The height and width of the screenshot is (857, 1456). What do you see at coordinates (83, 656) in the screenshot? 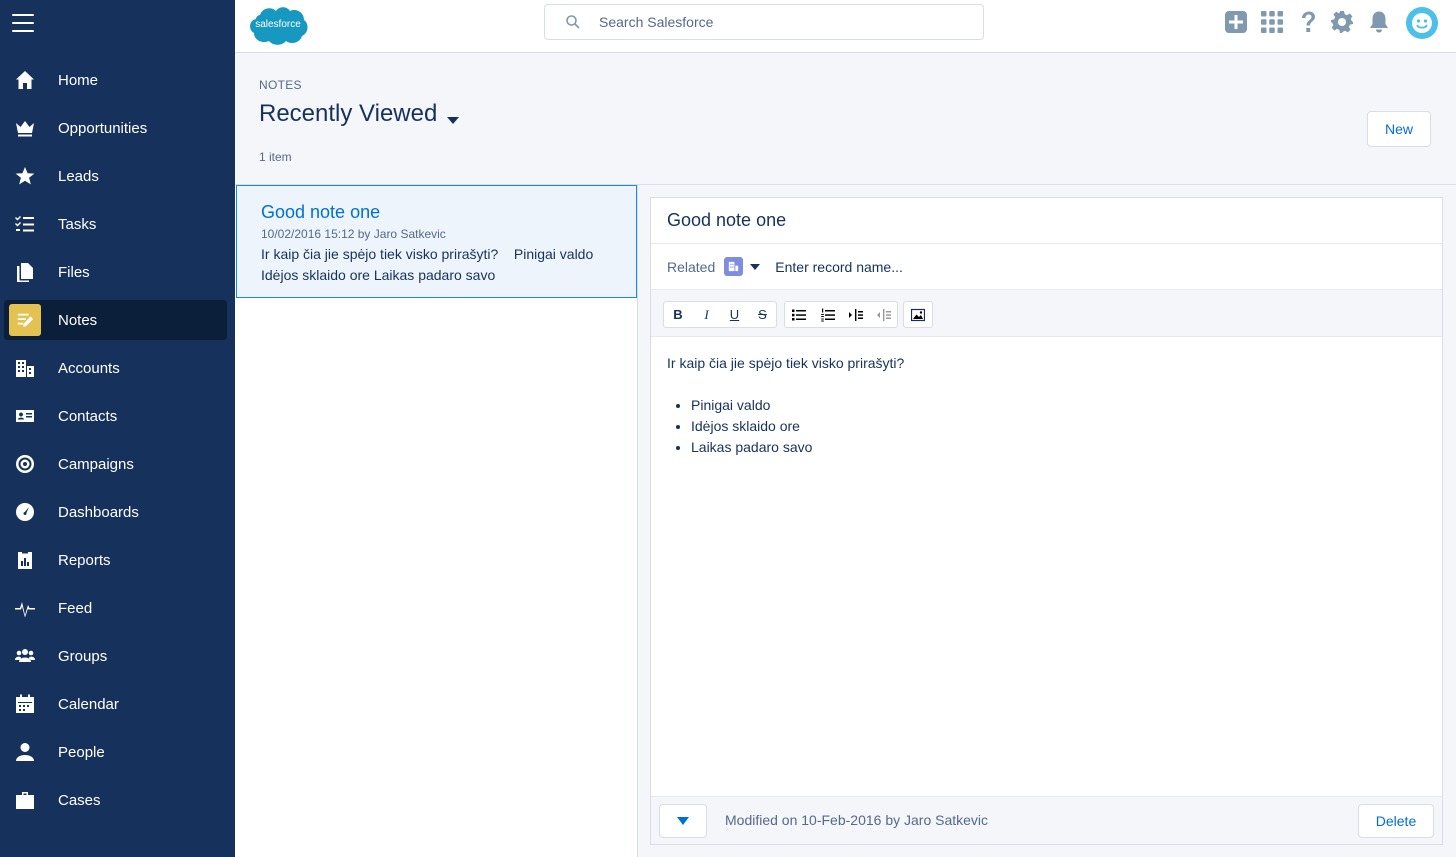
I see `nav-label: Groups` at bounding box center [83, 656].